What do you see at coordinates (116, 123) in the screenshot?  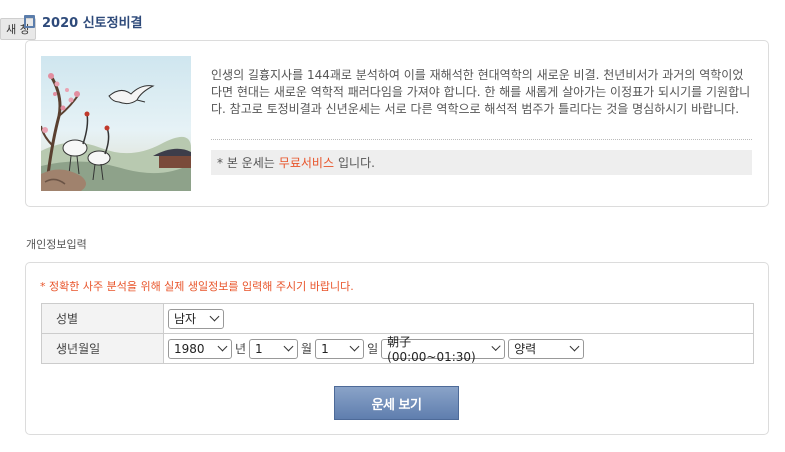 I see `crane-illustration` at bounding box center [116, 123].